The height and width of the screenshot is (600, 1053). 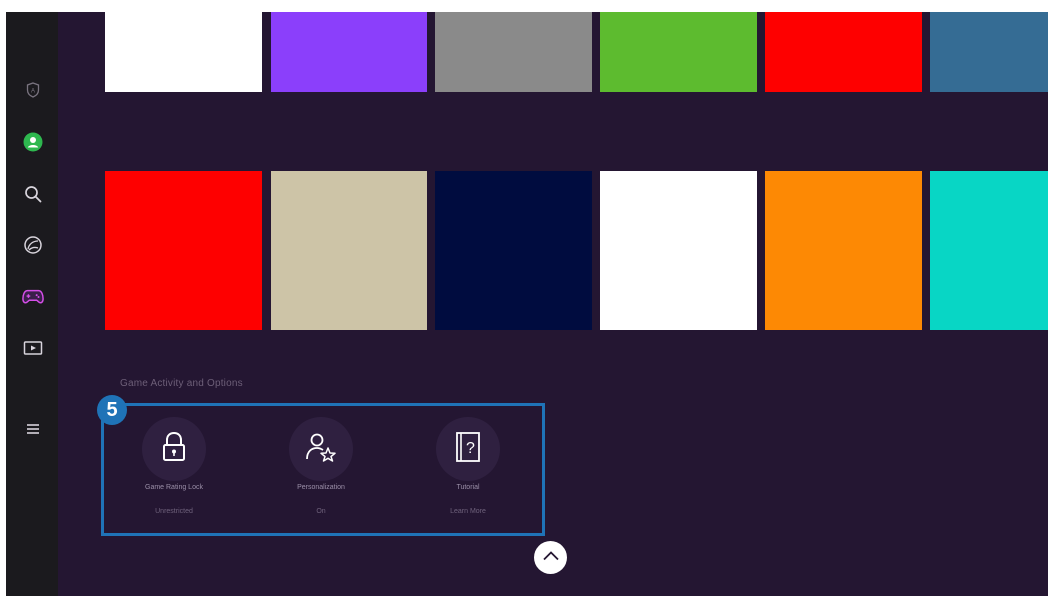 I want to click on option-value: Learn More, so click(x=468, y=511).